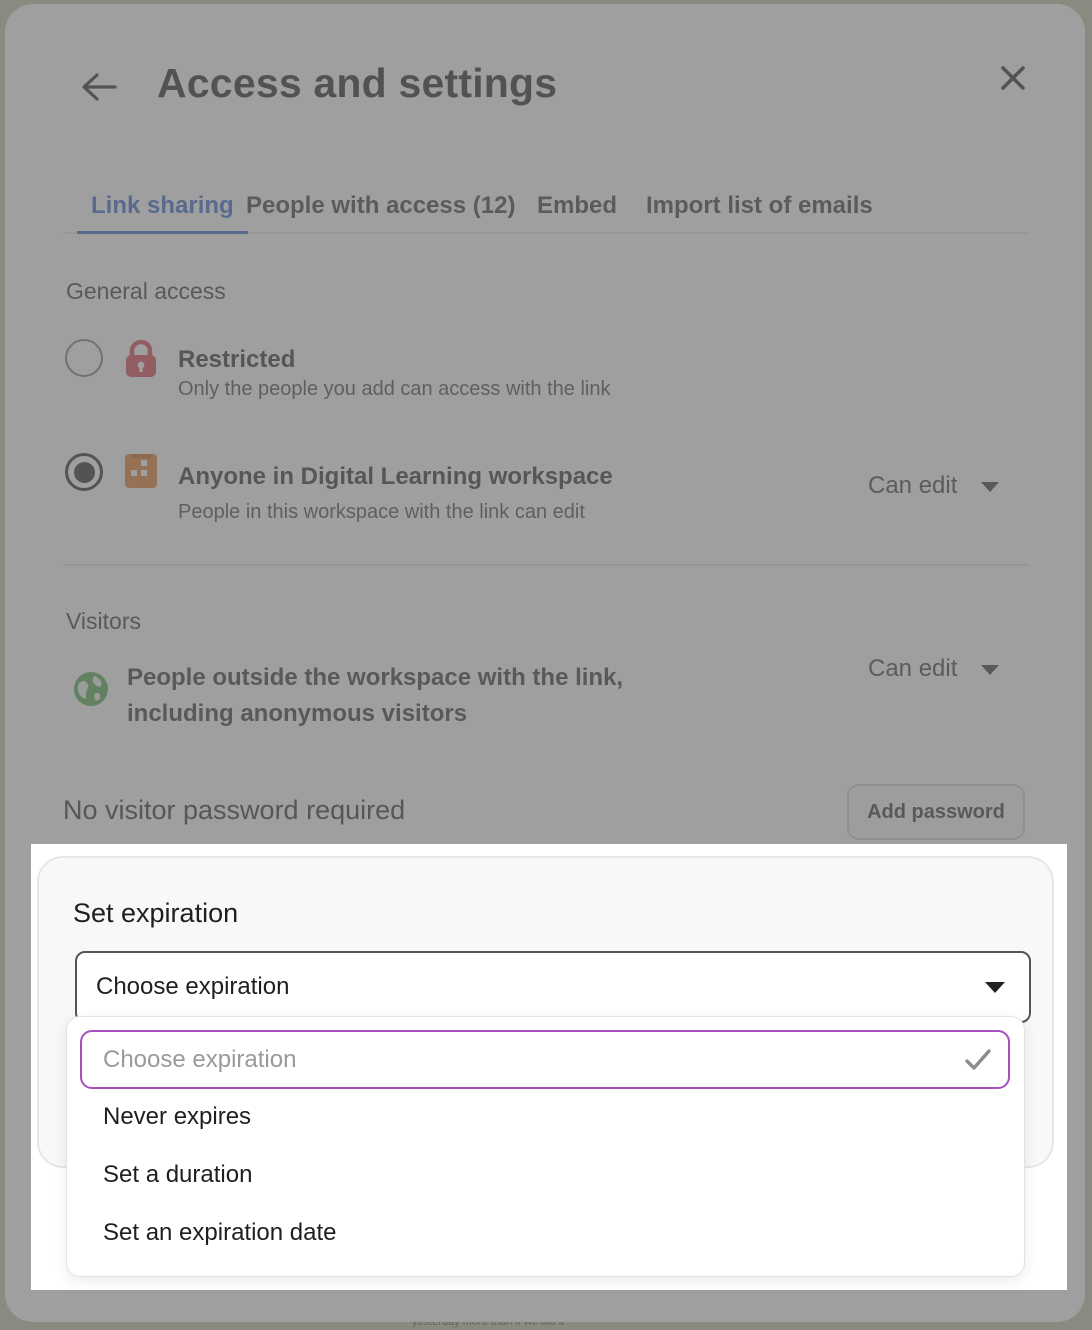 This screenshot has width=1092, height=1330. What do you see at coordinates (220, 1233) in the screenshot?
I see `dropdown-option-set-expiration-date: Set an expiration date` at bounding box center [220, 1233].